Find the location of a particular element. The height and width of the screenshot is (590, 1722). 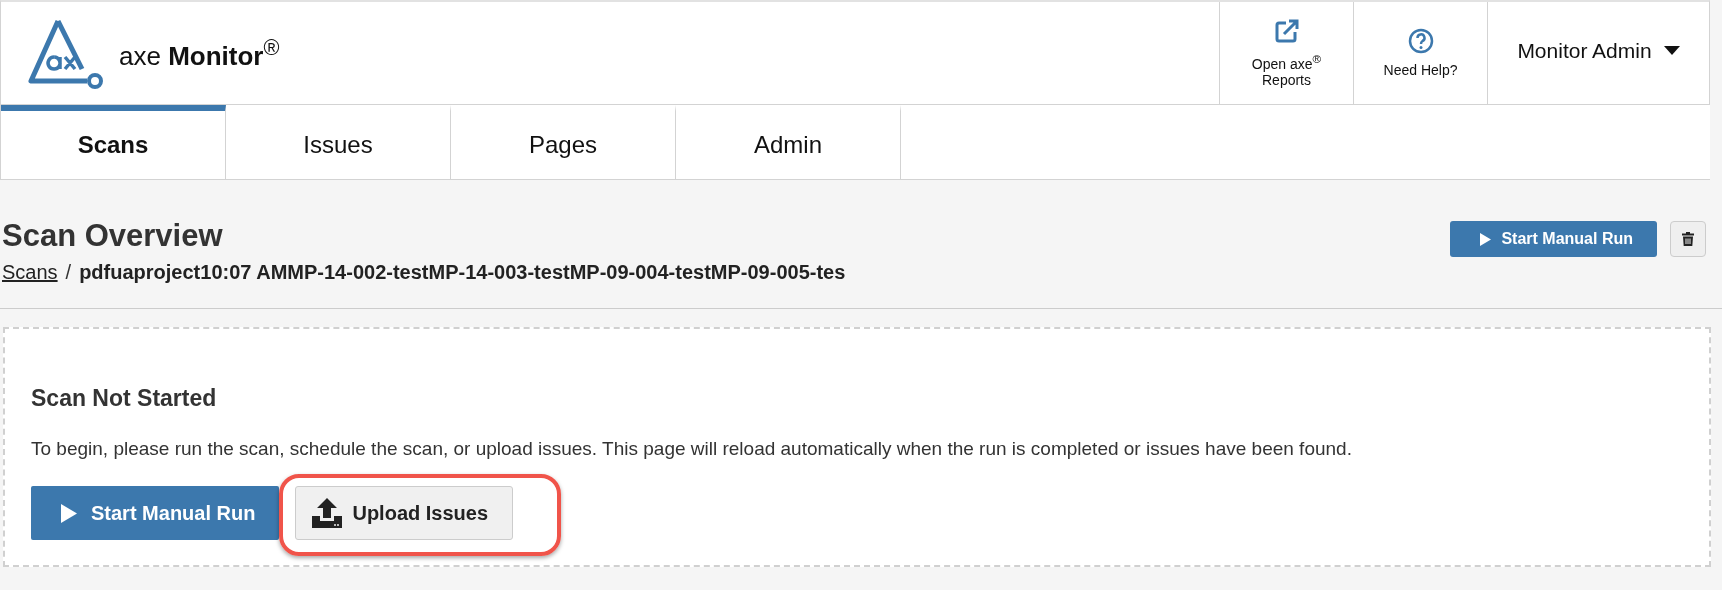

breadcrumb-current: pdfuaproject10:07 AMMP-14-002-testMP-14-003-testMP-09-004-testMP-09-005-tes is located at coordinates (462, 272).